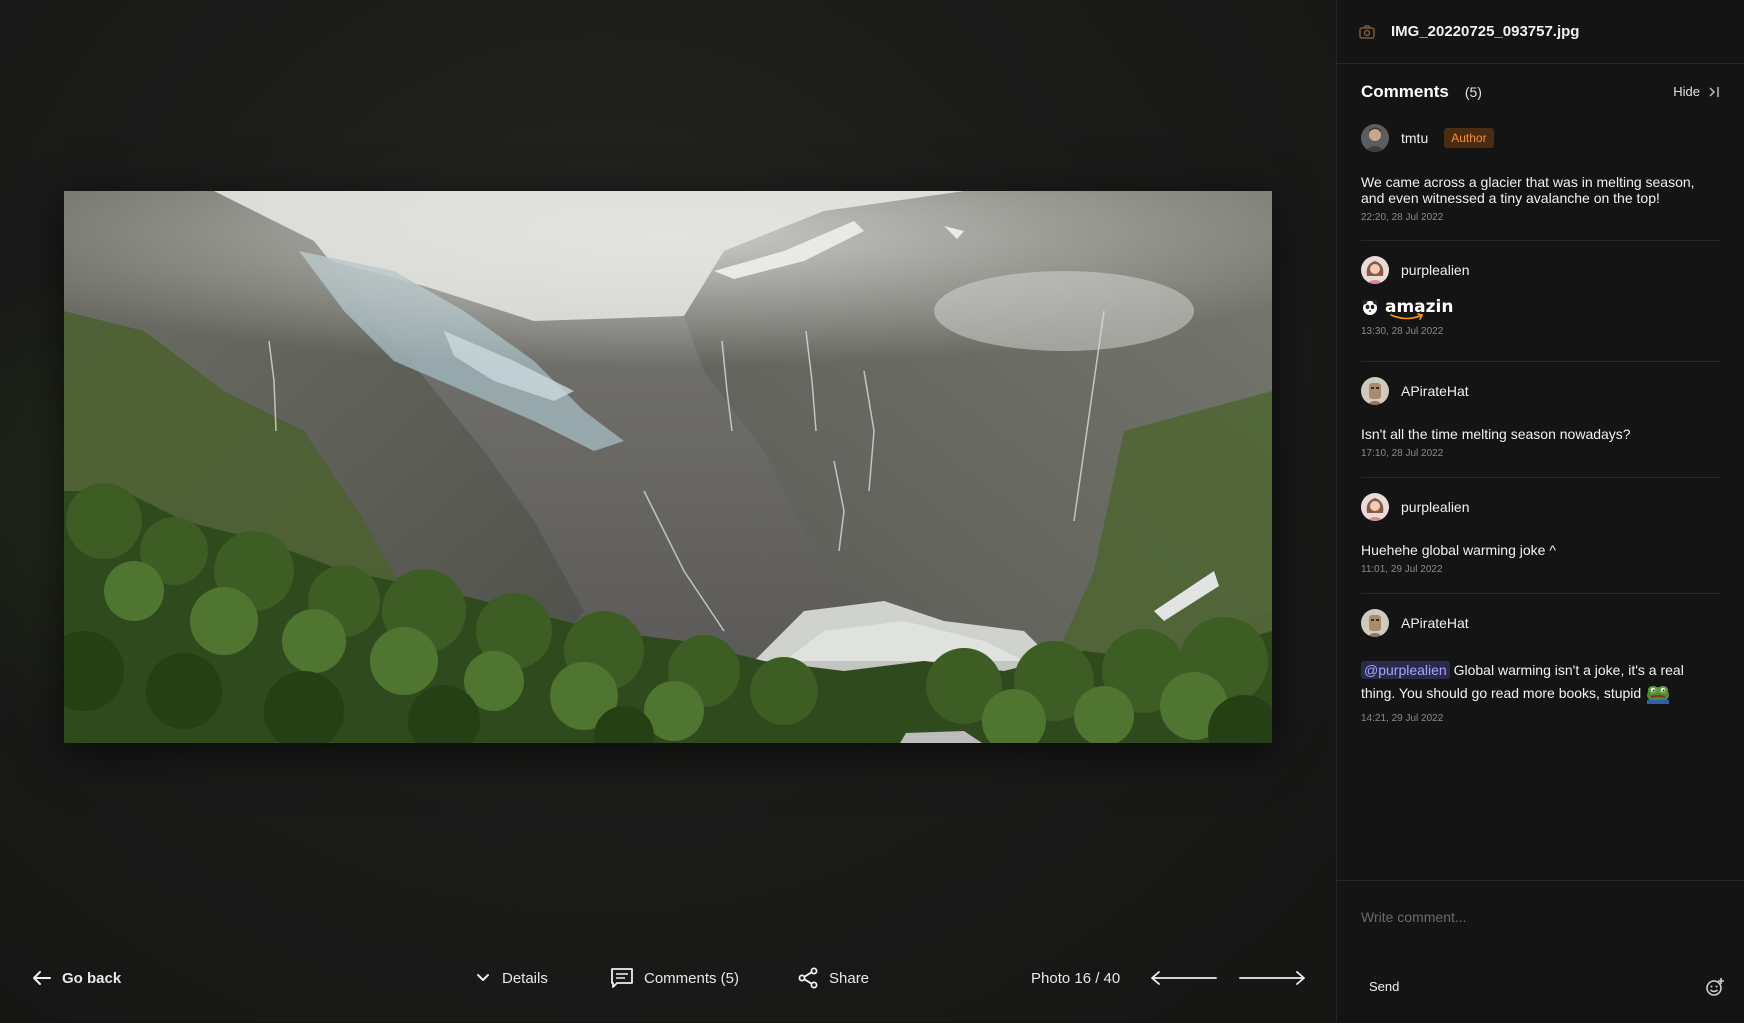 The image size is (1744, 1023). What do you see at coordinates (1540, 951) in the screenshot?
I see `comment-composer: Write comment... Send` at bounding box center [1540, 951].